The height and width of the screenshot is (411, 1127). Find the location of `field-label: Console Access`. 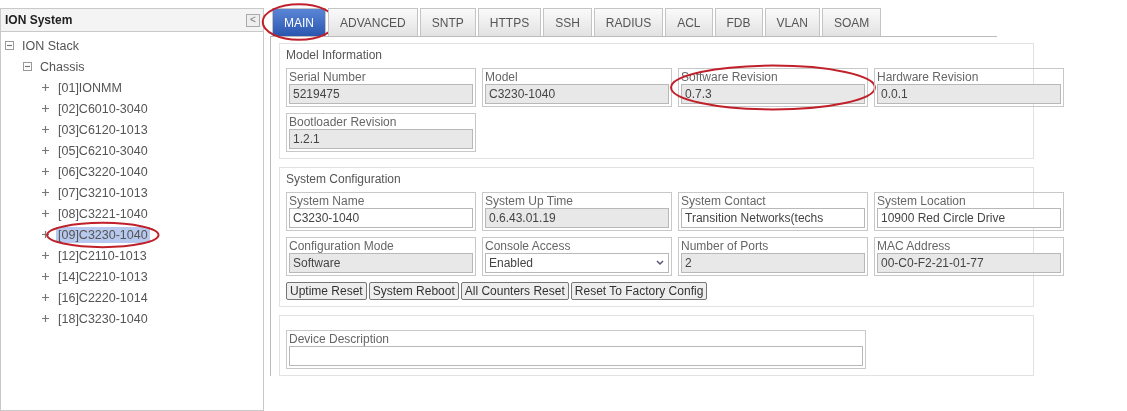

field-label: Console Access is located at coordinates (528, 246).